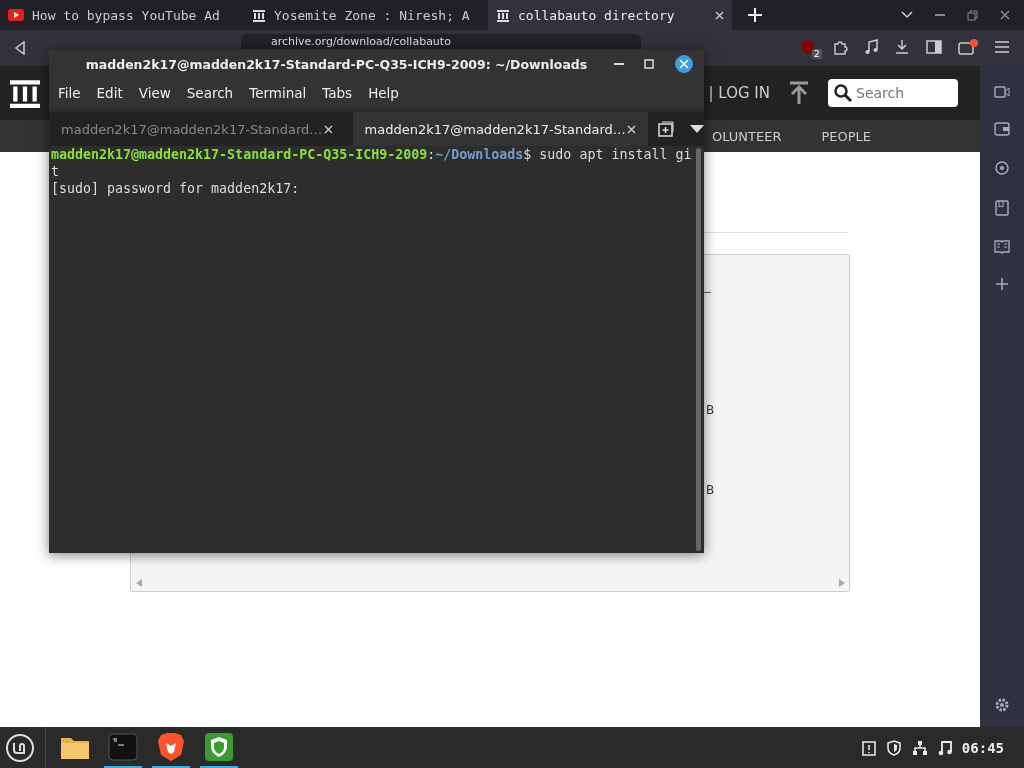 This screenshot has width=1024, height=768. I want to click on address-bar: archive.org/download/collabauto, so click(441, 41).